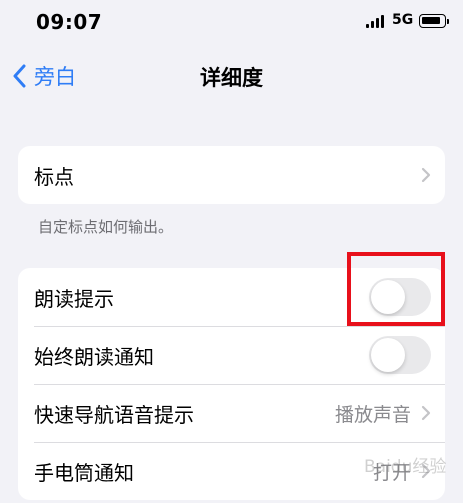 The height and width of the screenshot is (503, 463). I want to click on cellular-signal-icon, so click(376, 21).